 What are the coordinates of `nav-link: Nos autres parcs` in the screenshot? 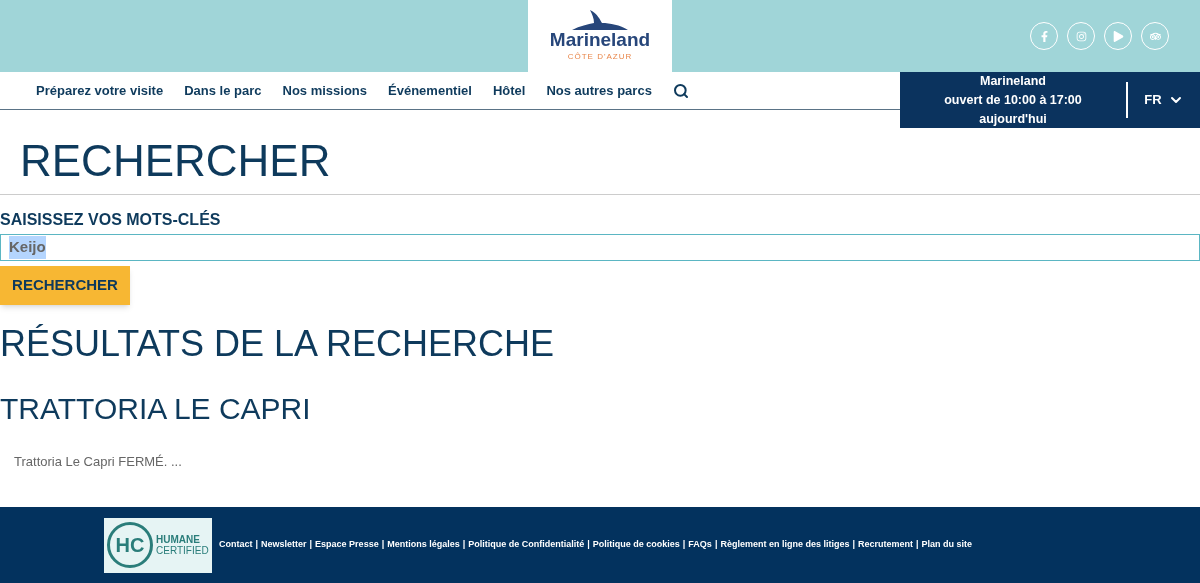 It's located at (599, 90).